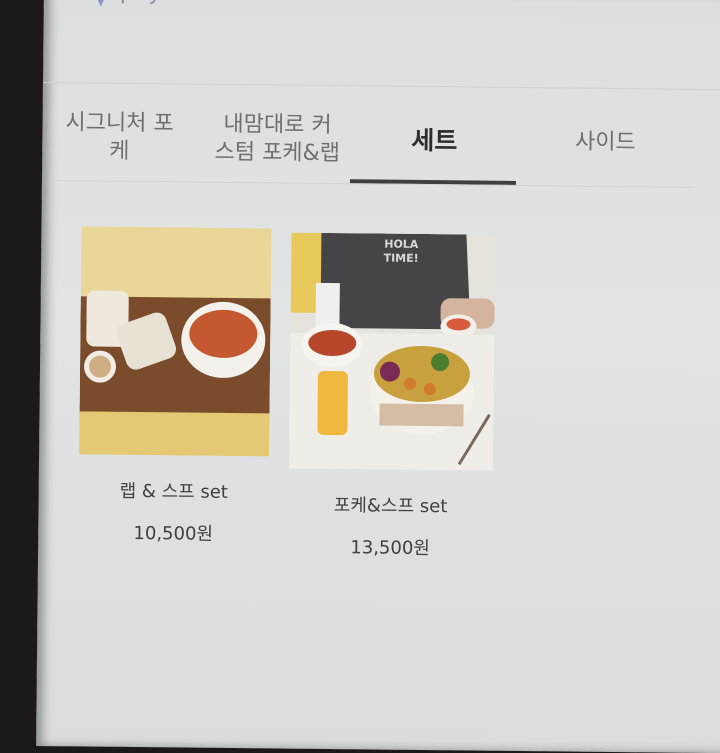 This screenshot has width=720, height=753. I want to click on category-tabs: 시그니처 포 케 내맘대로 커 스텀 포케&랩 세트 사이드, so click(374, 147).